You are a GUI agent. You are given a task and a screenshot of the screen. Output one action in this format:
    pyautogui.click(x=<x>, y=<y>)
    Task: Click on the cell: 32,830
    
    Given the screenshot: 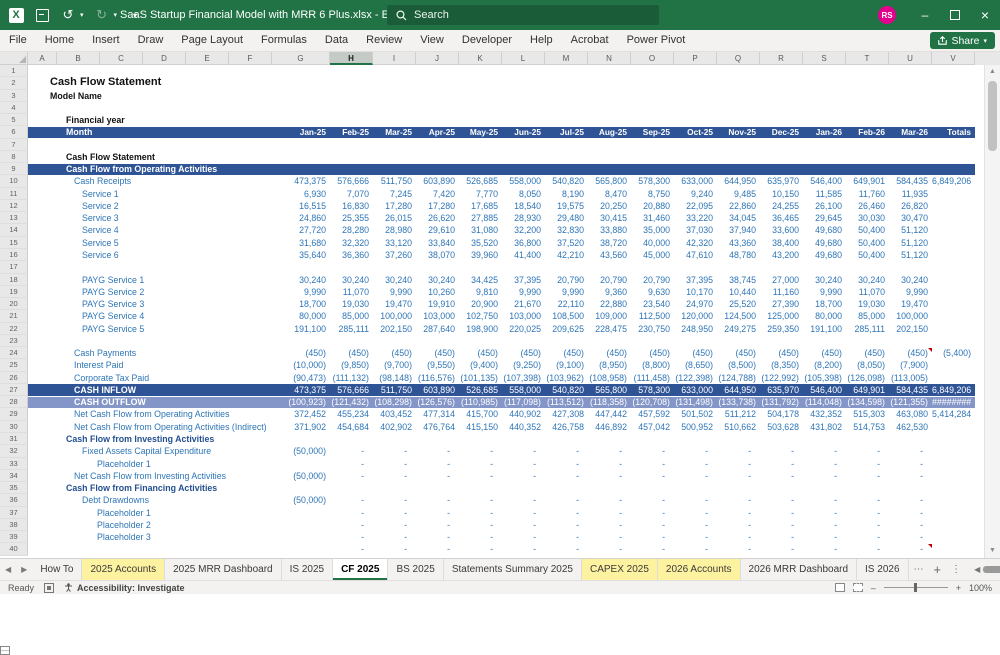 What is the action you would take?
    pyautogui.click(x=566, y=230)
    